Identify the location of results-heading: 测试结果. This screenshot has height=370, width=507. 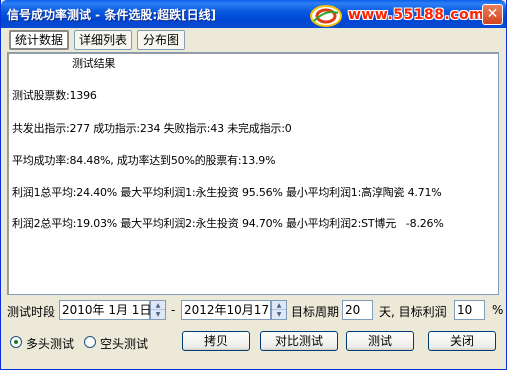
(94, 63).